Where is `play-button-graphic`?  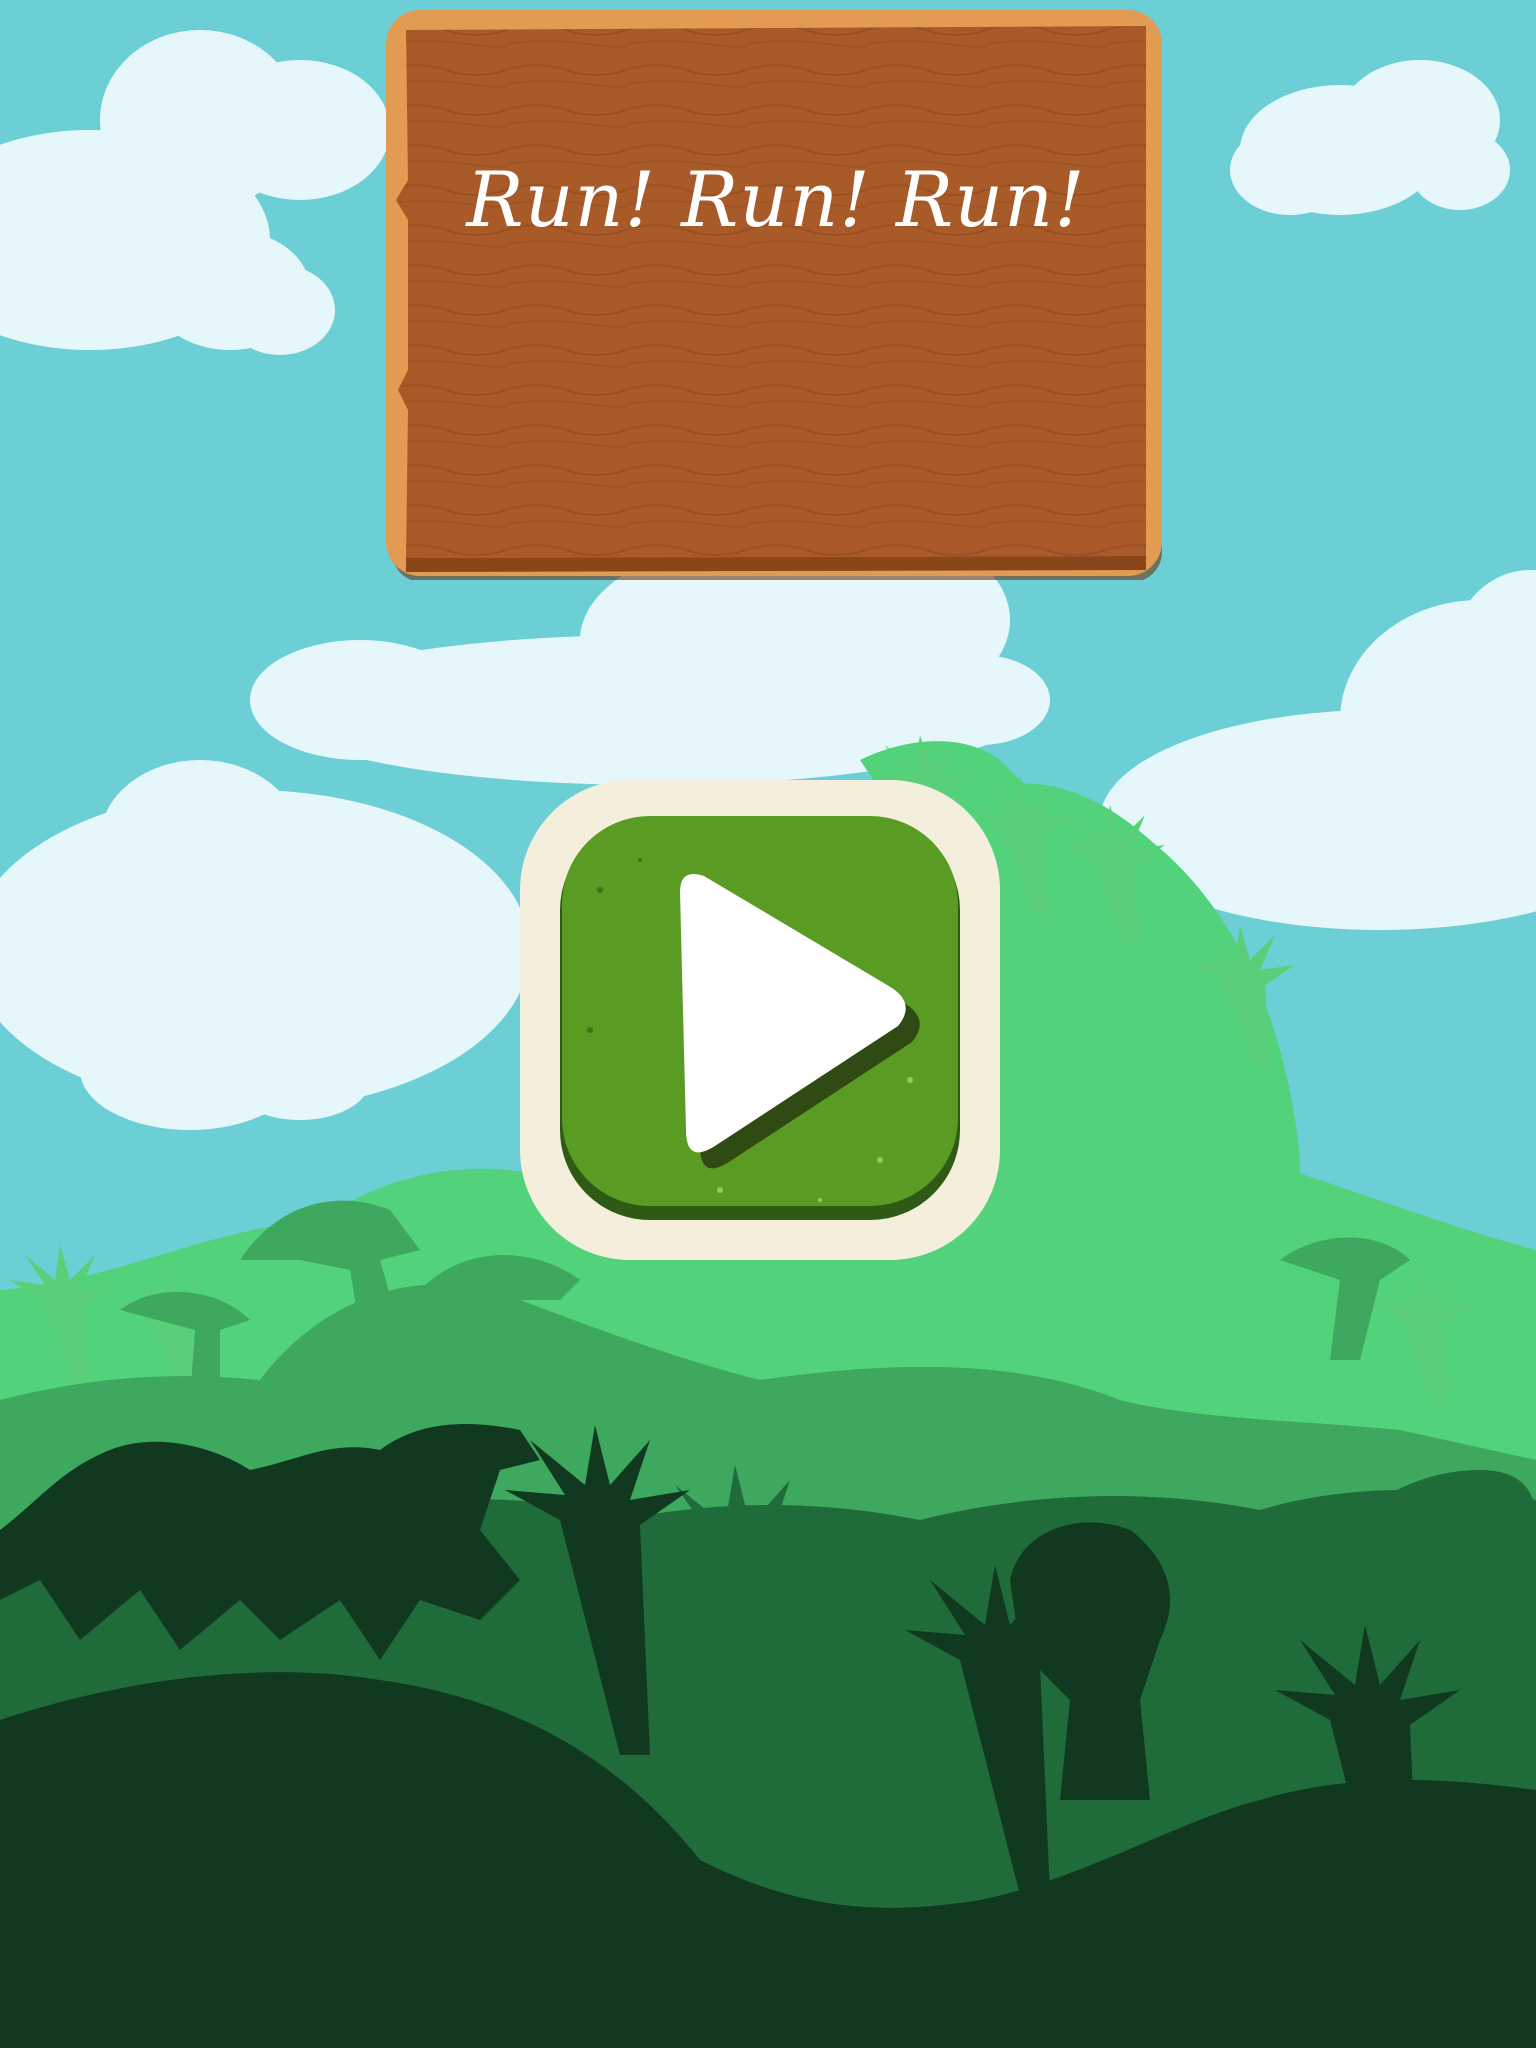 play-button-graphic is located at coordinates (760, 1020).